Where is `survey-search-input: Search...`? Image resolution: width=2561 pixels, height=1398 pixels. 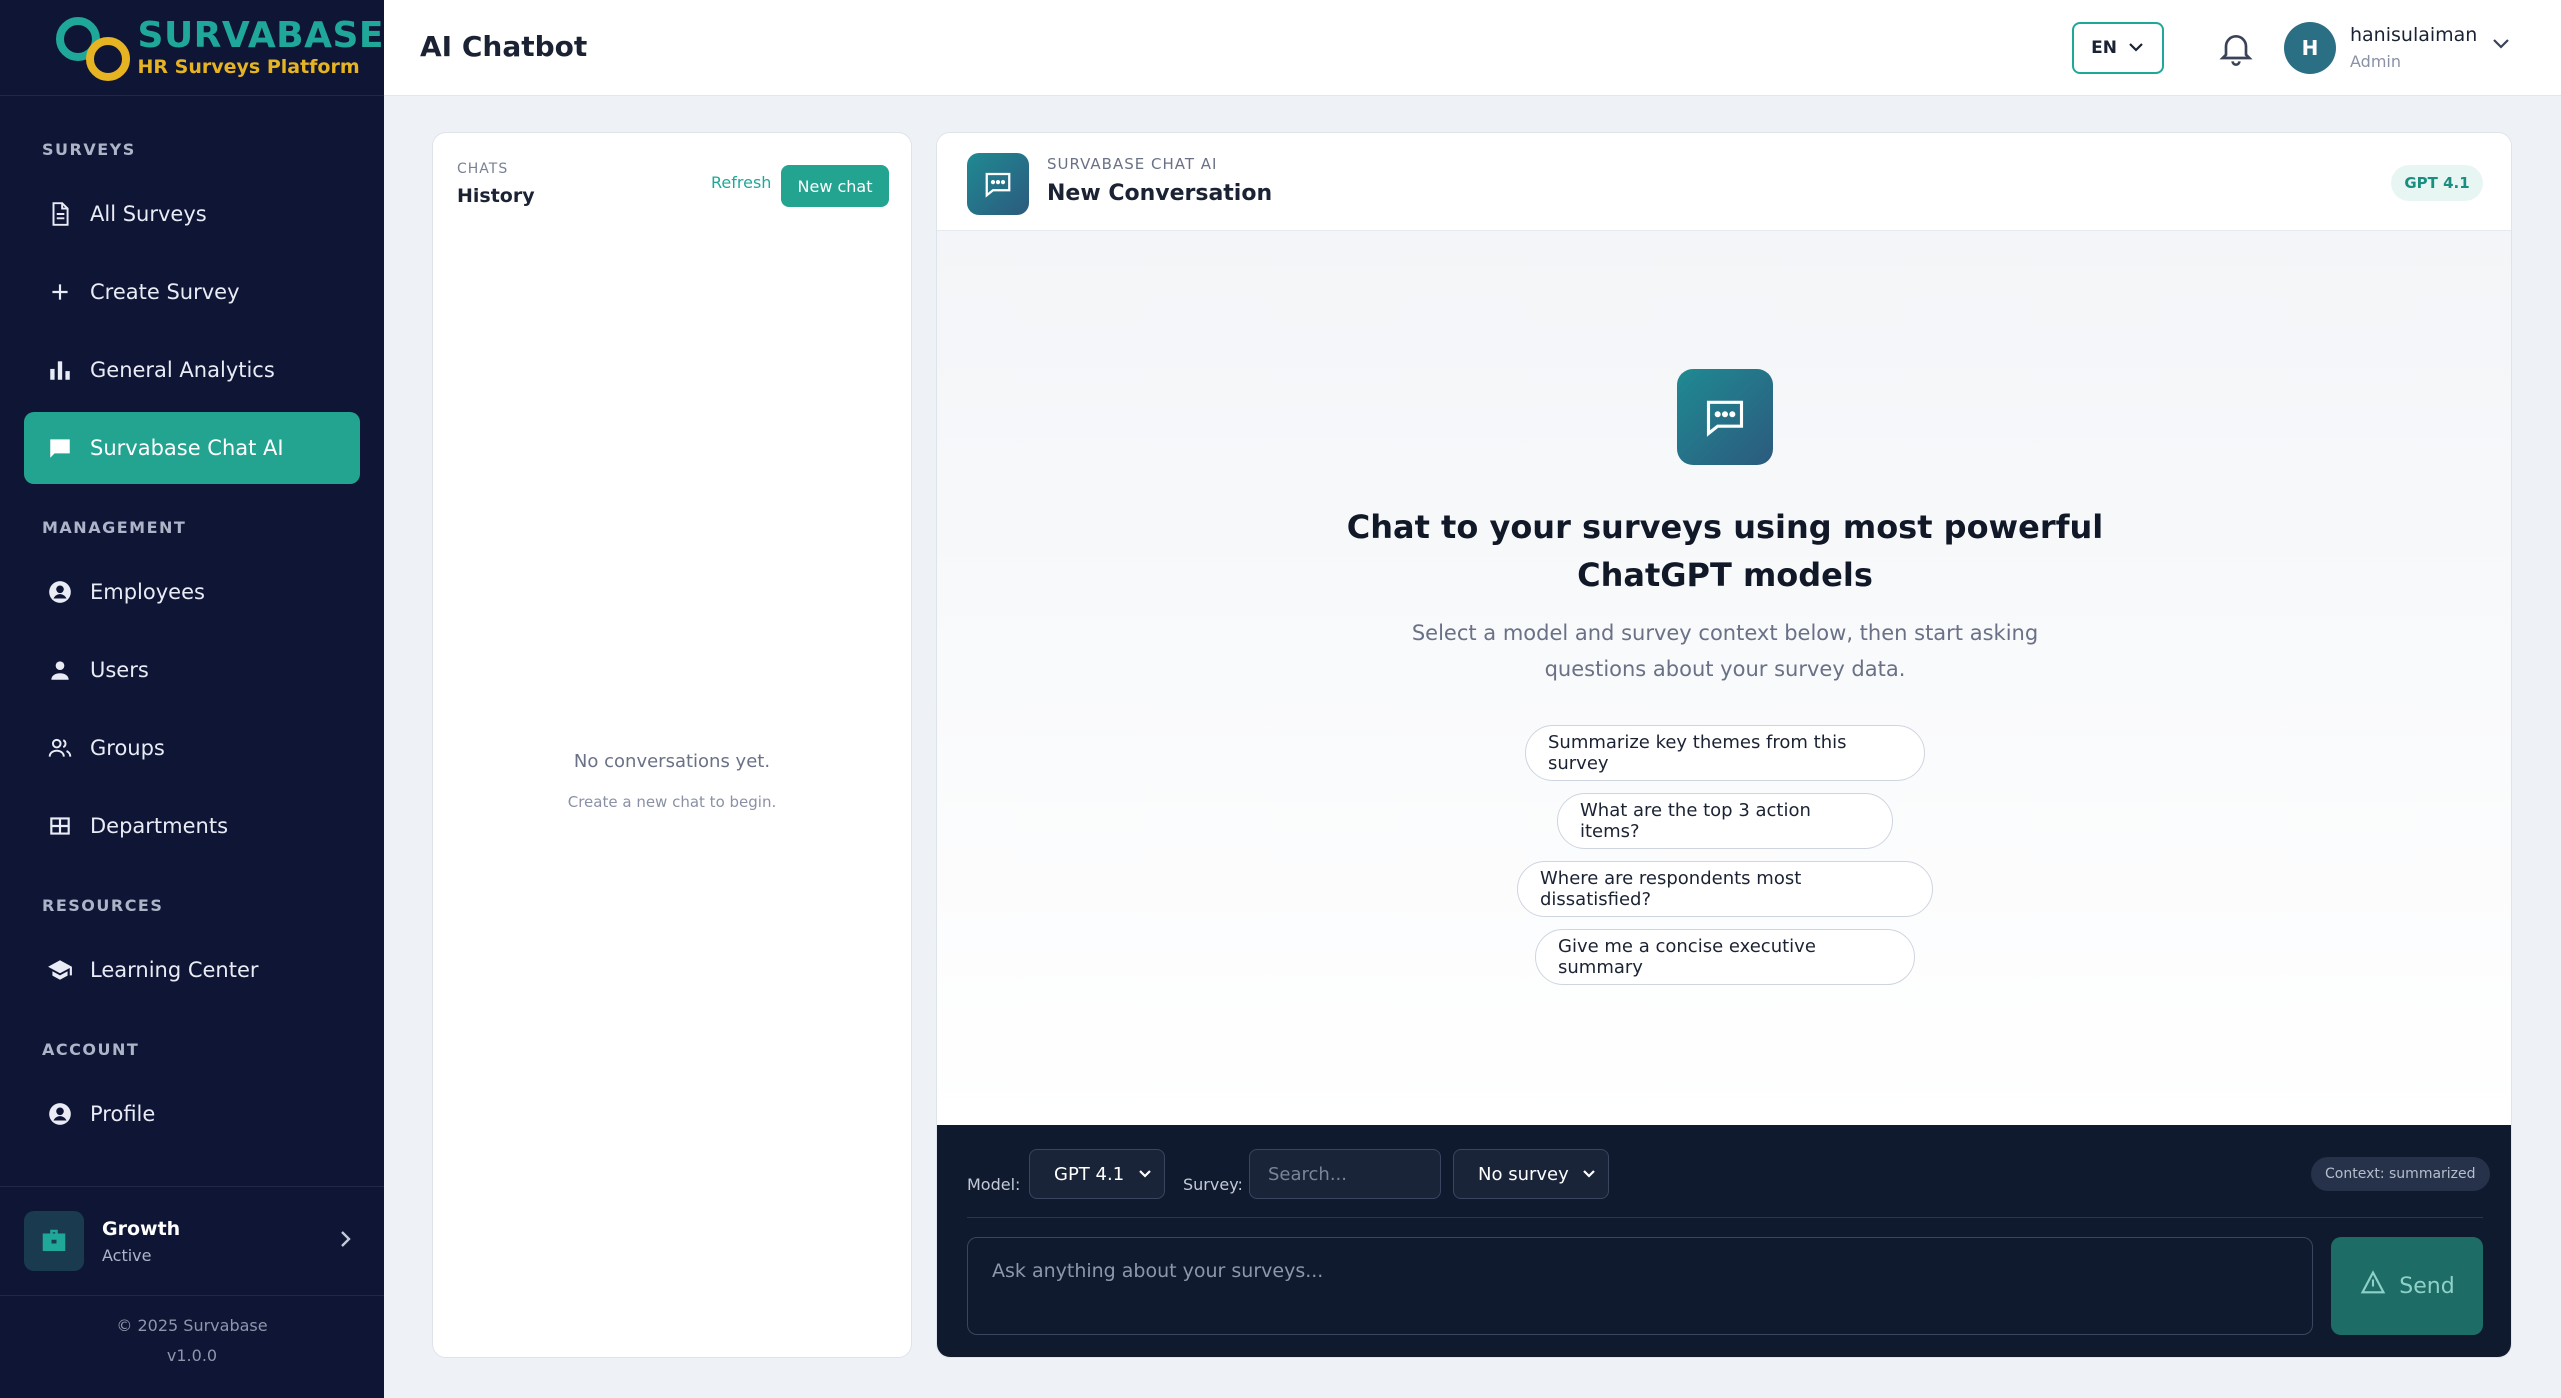
survey-search-input: Search... is located at coordinates (1345, 1174).